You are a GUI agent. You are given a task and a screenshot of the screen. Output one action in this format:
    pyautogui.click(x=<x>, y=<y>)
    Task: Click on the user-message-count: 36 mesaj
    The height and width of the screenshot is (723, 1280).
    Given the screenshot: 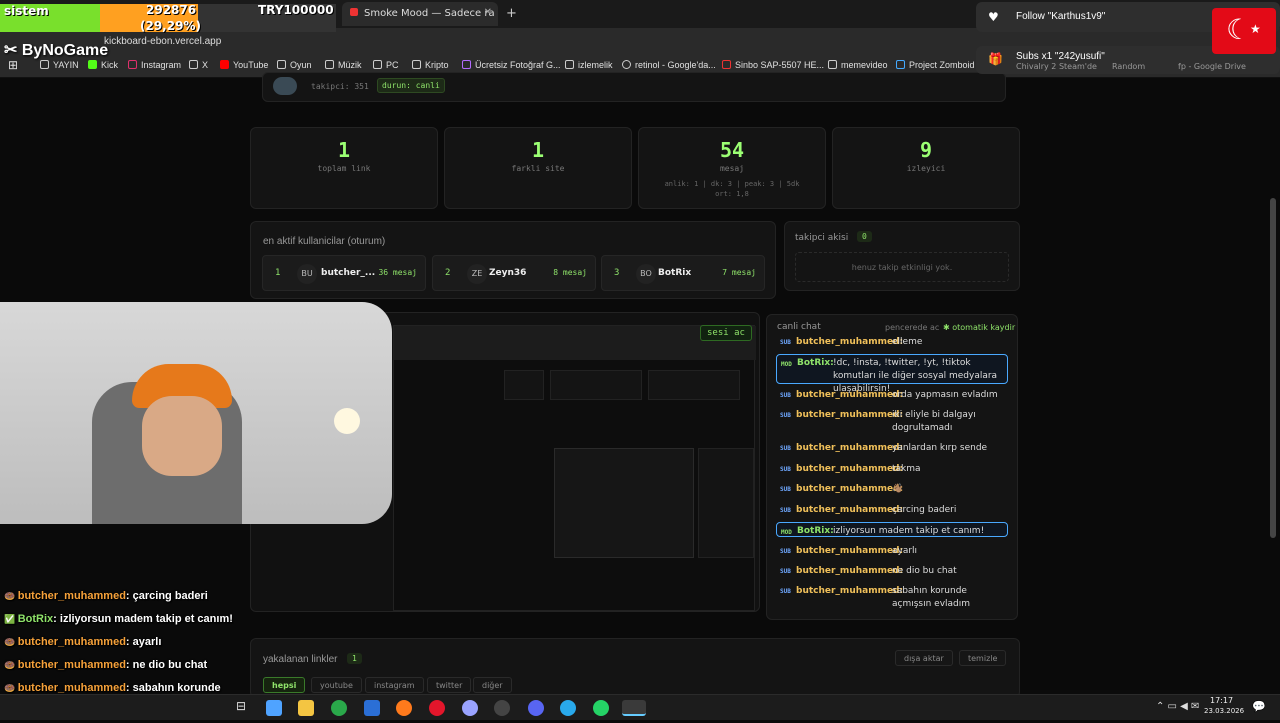 What is the action you would take?
    pyautogui.click(x=397, y=272)
    